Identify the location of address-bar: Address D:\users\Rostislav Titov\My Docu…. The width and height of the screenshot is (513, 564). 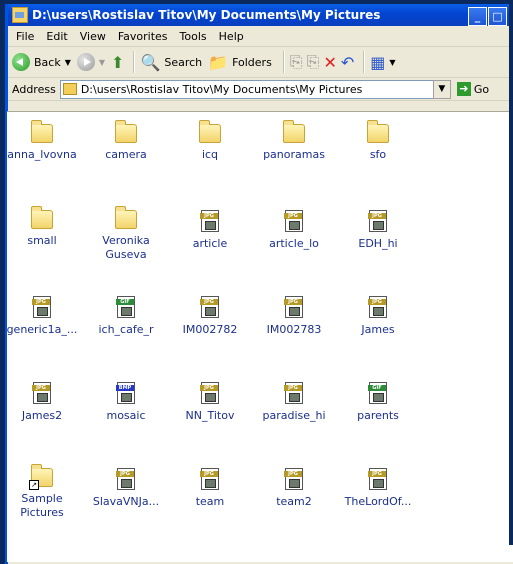
(260, 89).